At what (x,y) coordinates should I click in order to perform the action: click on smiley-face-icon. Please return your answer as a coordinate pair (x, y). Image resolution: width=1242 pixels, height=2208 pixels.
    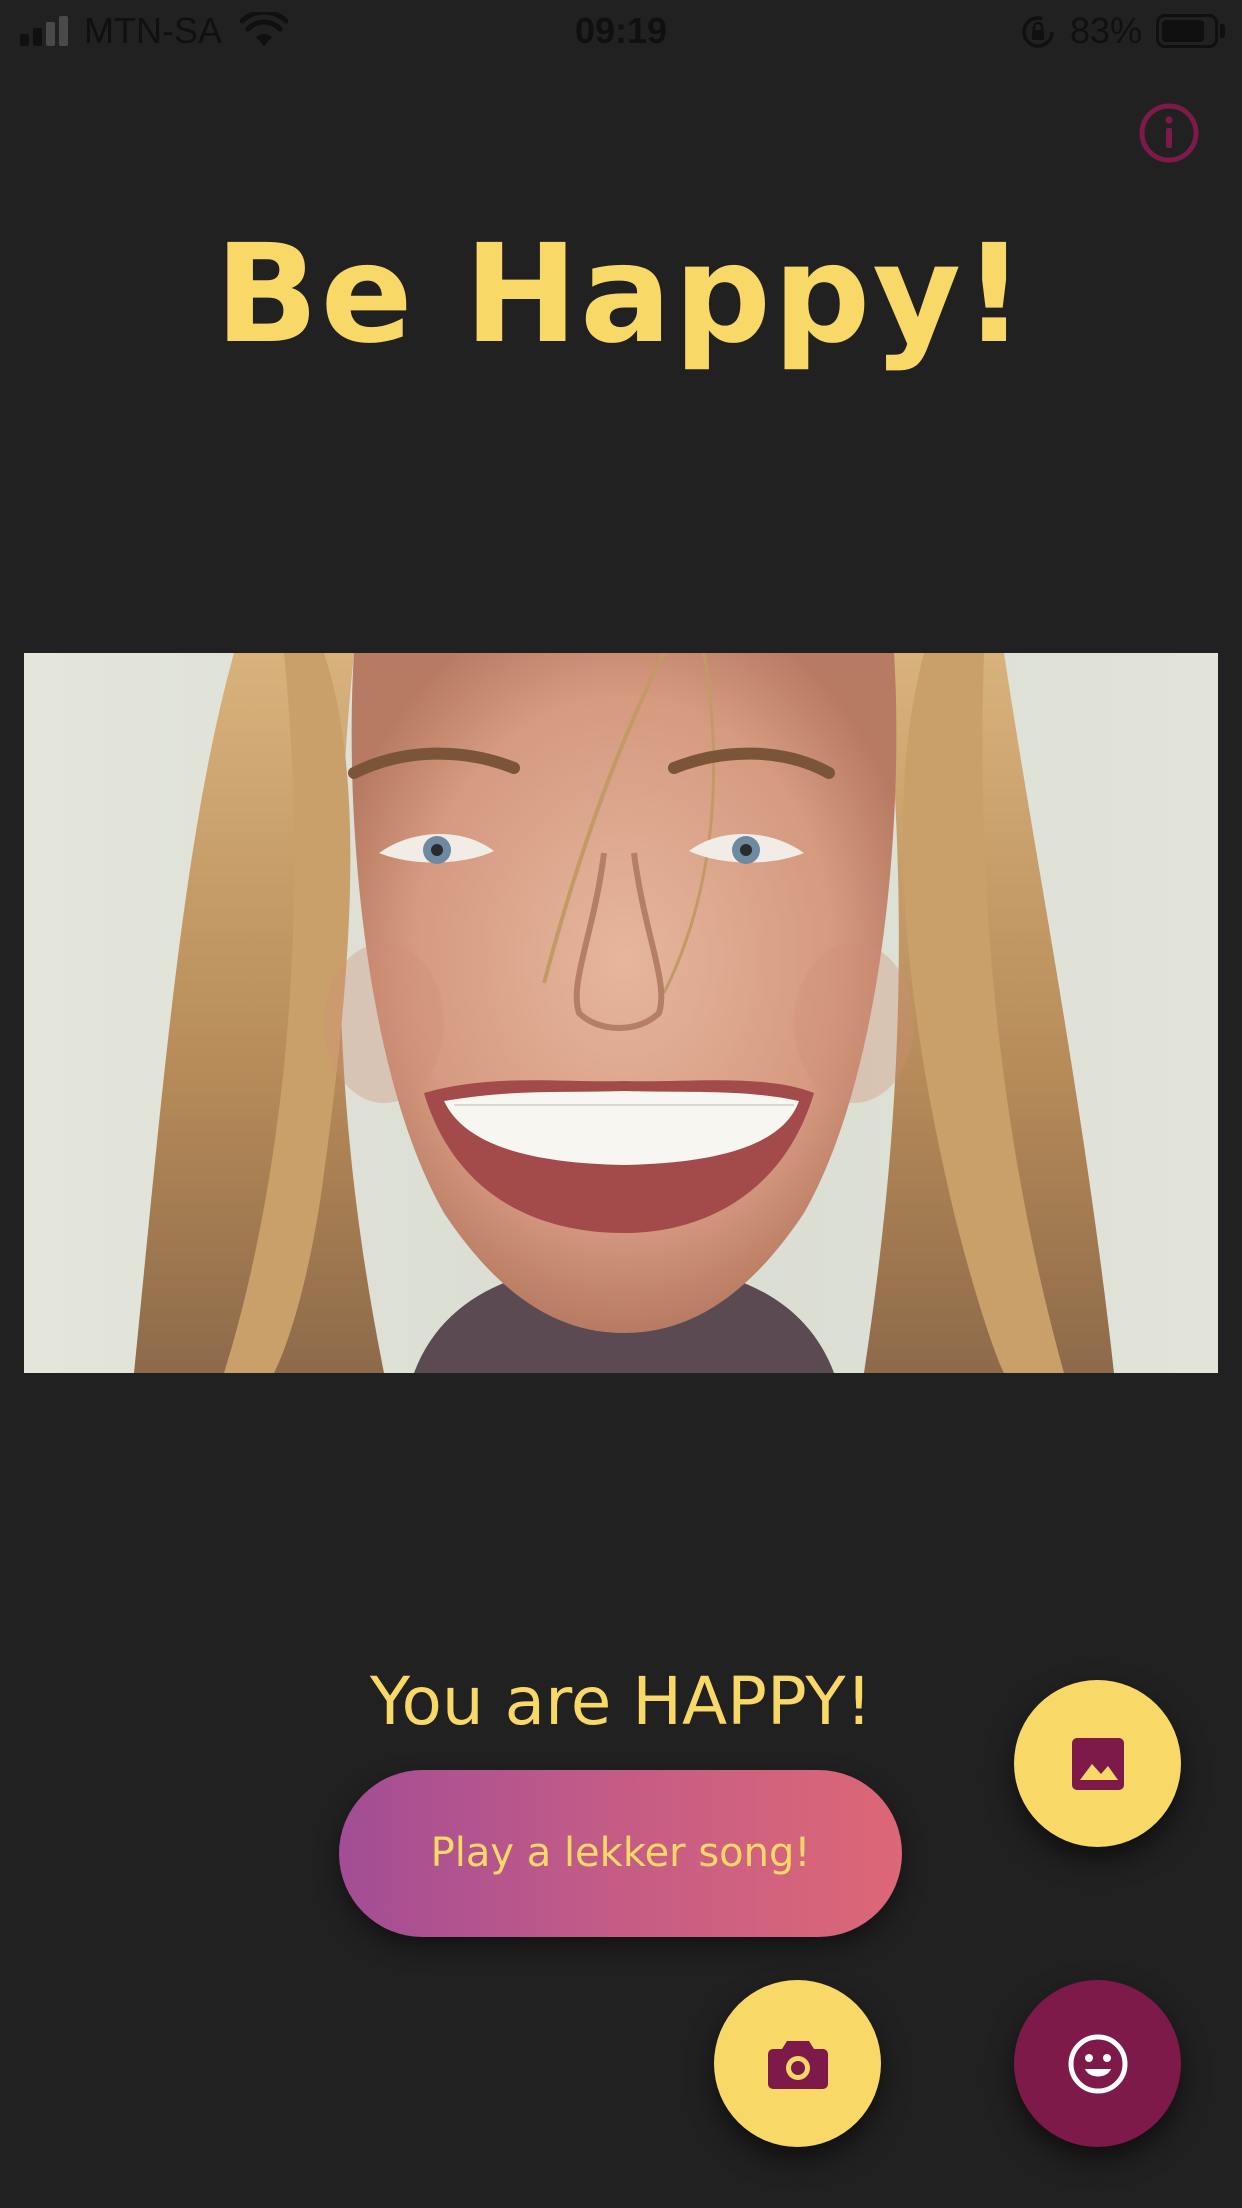
    Looking at the image, I should click on (1097, 2063).